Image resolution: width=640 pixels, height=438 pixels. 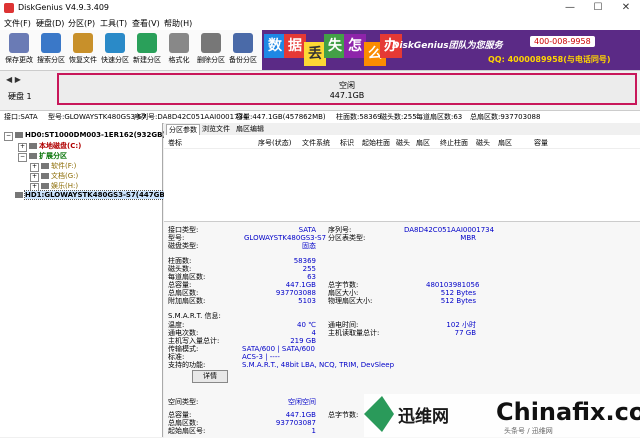 I want to click on param-value: 219 GB, so click(x=303, y=341).